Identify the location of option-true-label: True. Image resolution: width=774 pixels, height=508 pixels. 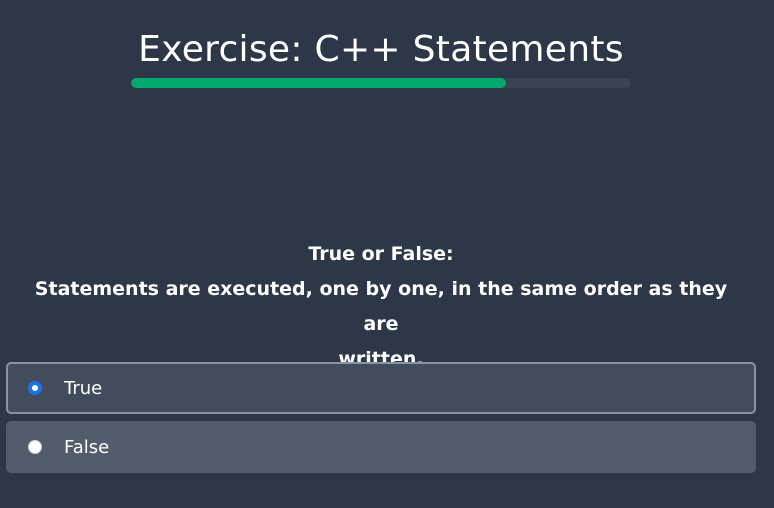
(83, 388).